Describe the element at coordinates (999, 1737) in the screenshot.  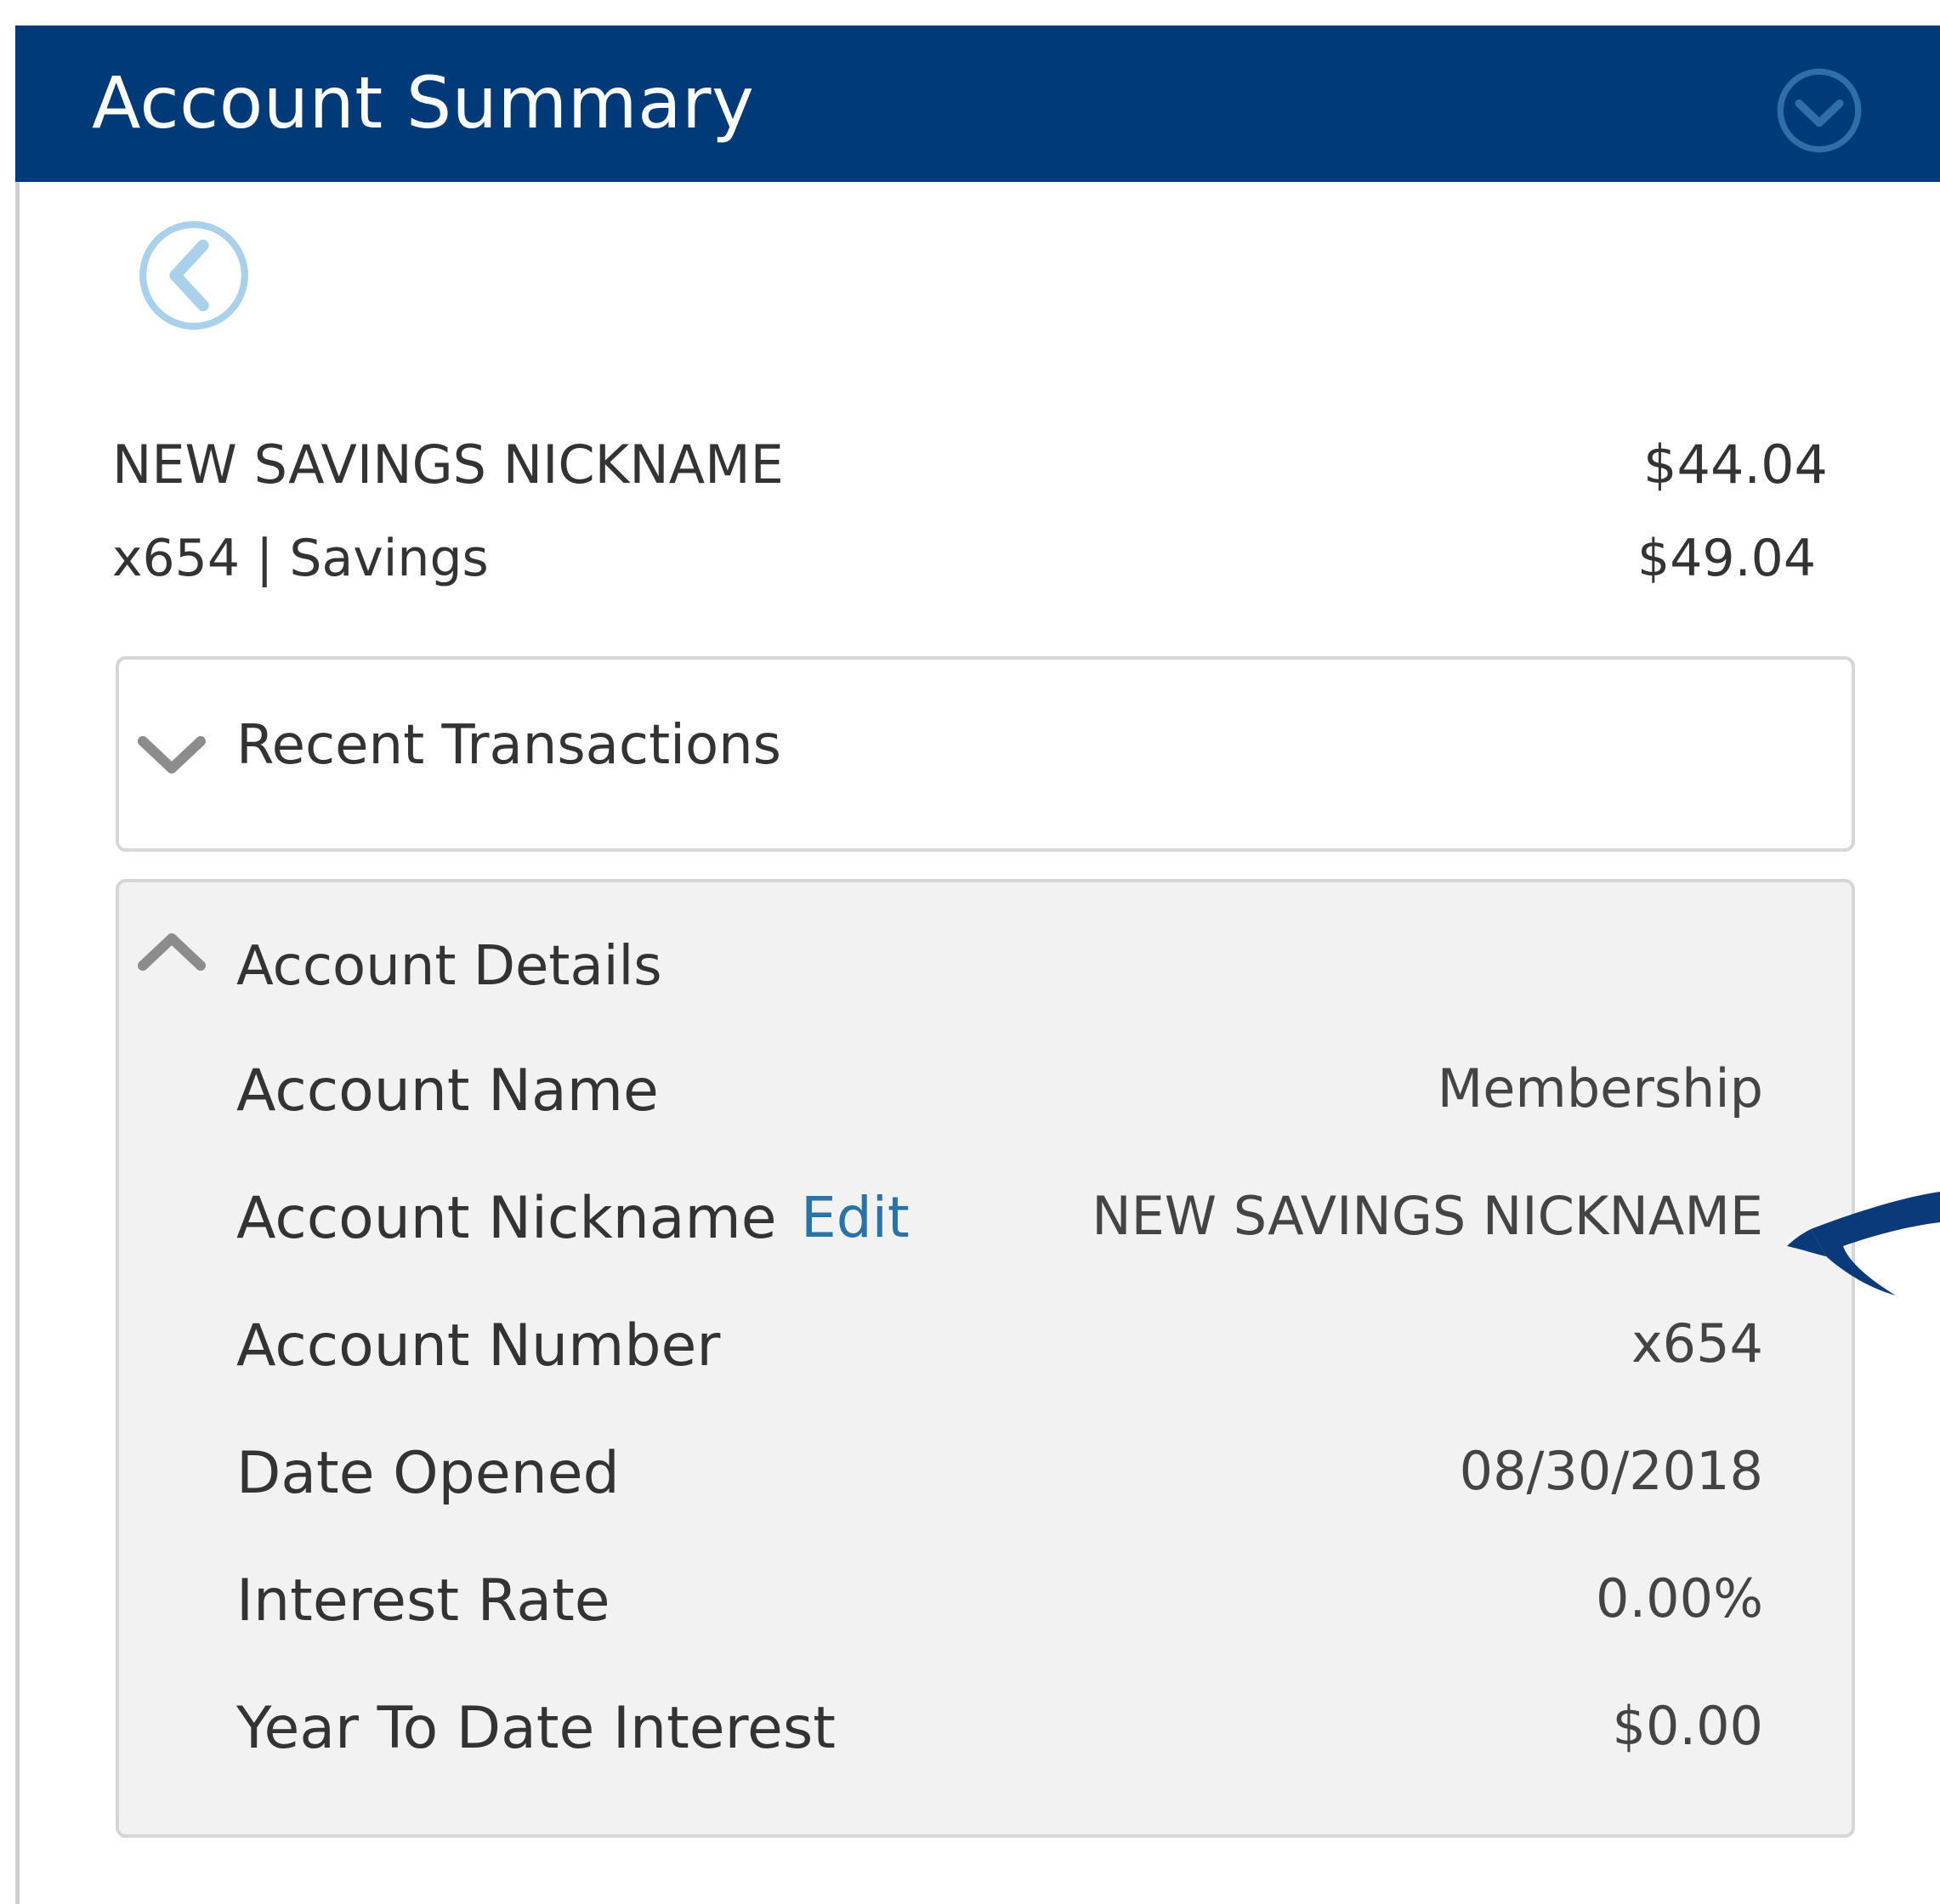
I see `detail-row-ytd-interest: Year To Date Interest $0.00` at that location.